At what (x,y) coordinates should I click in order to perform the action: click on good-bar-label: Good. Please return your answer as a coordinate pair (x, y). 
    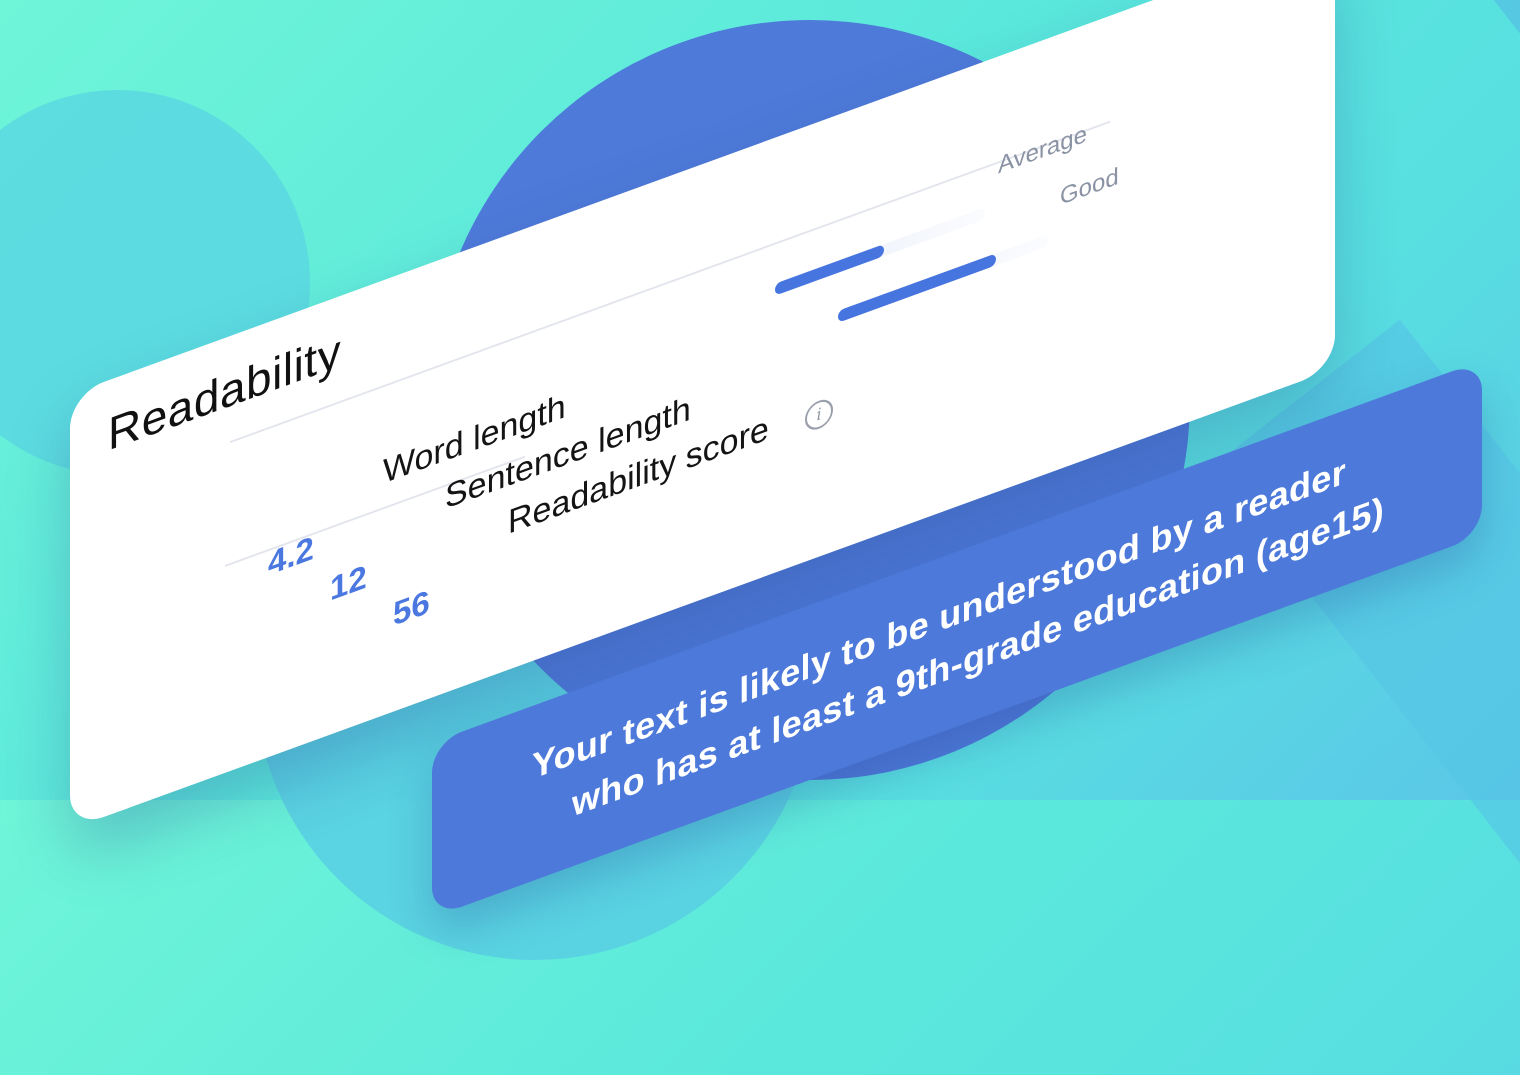
    Looking at the image, I should click on (1089, 186).